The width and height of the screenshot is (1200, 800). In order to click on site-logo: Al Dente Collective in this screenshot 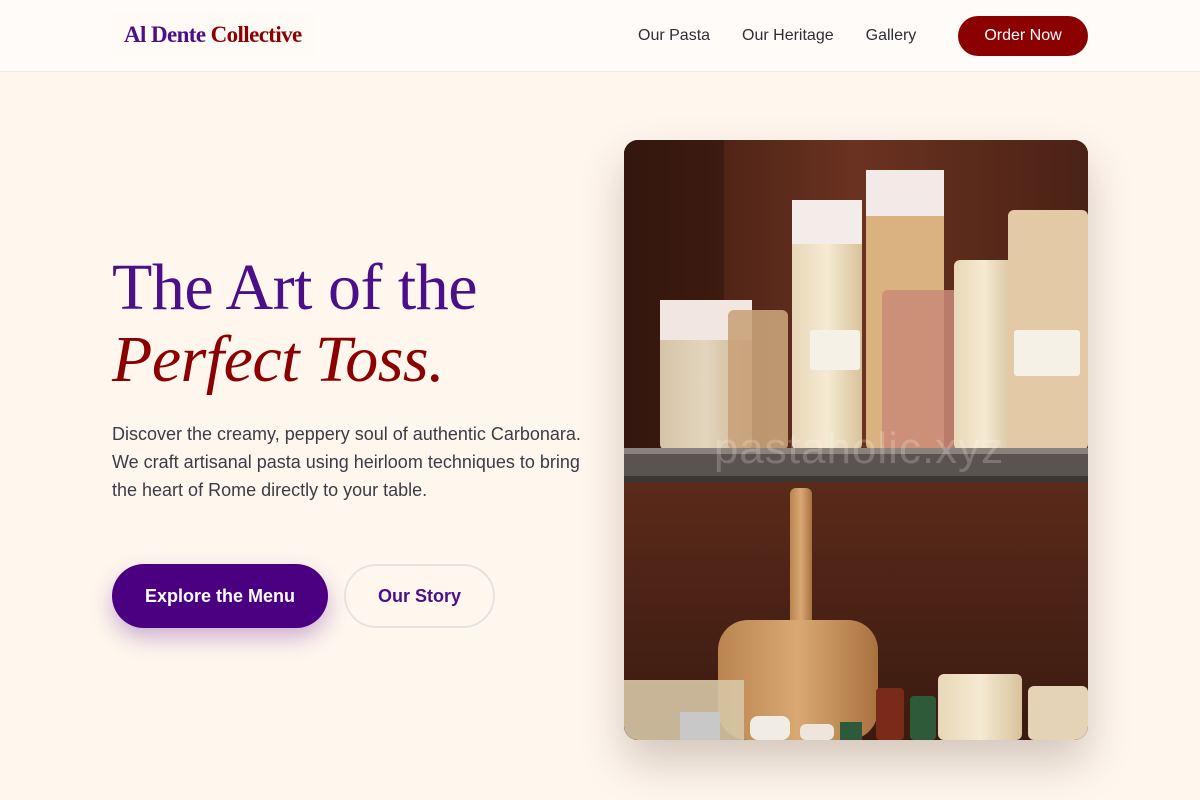, I will do `click(213, 35)`.